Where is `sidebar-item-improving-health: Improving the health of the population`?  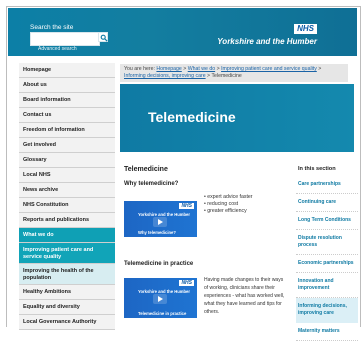
sidebar-item-improving-health: Improving the health of the population is located at coordinates (67, 274).